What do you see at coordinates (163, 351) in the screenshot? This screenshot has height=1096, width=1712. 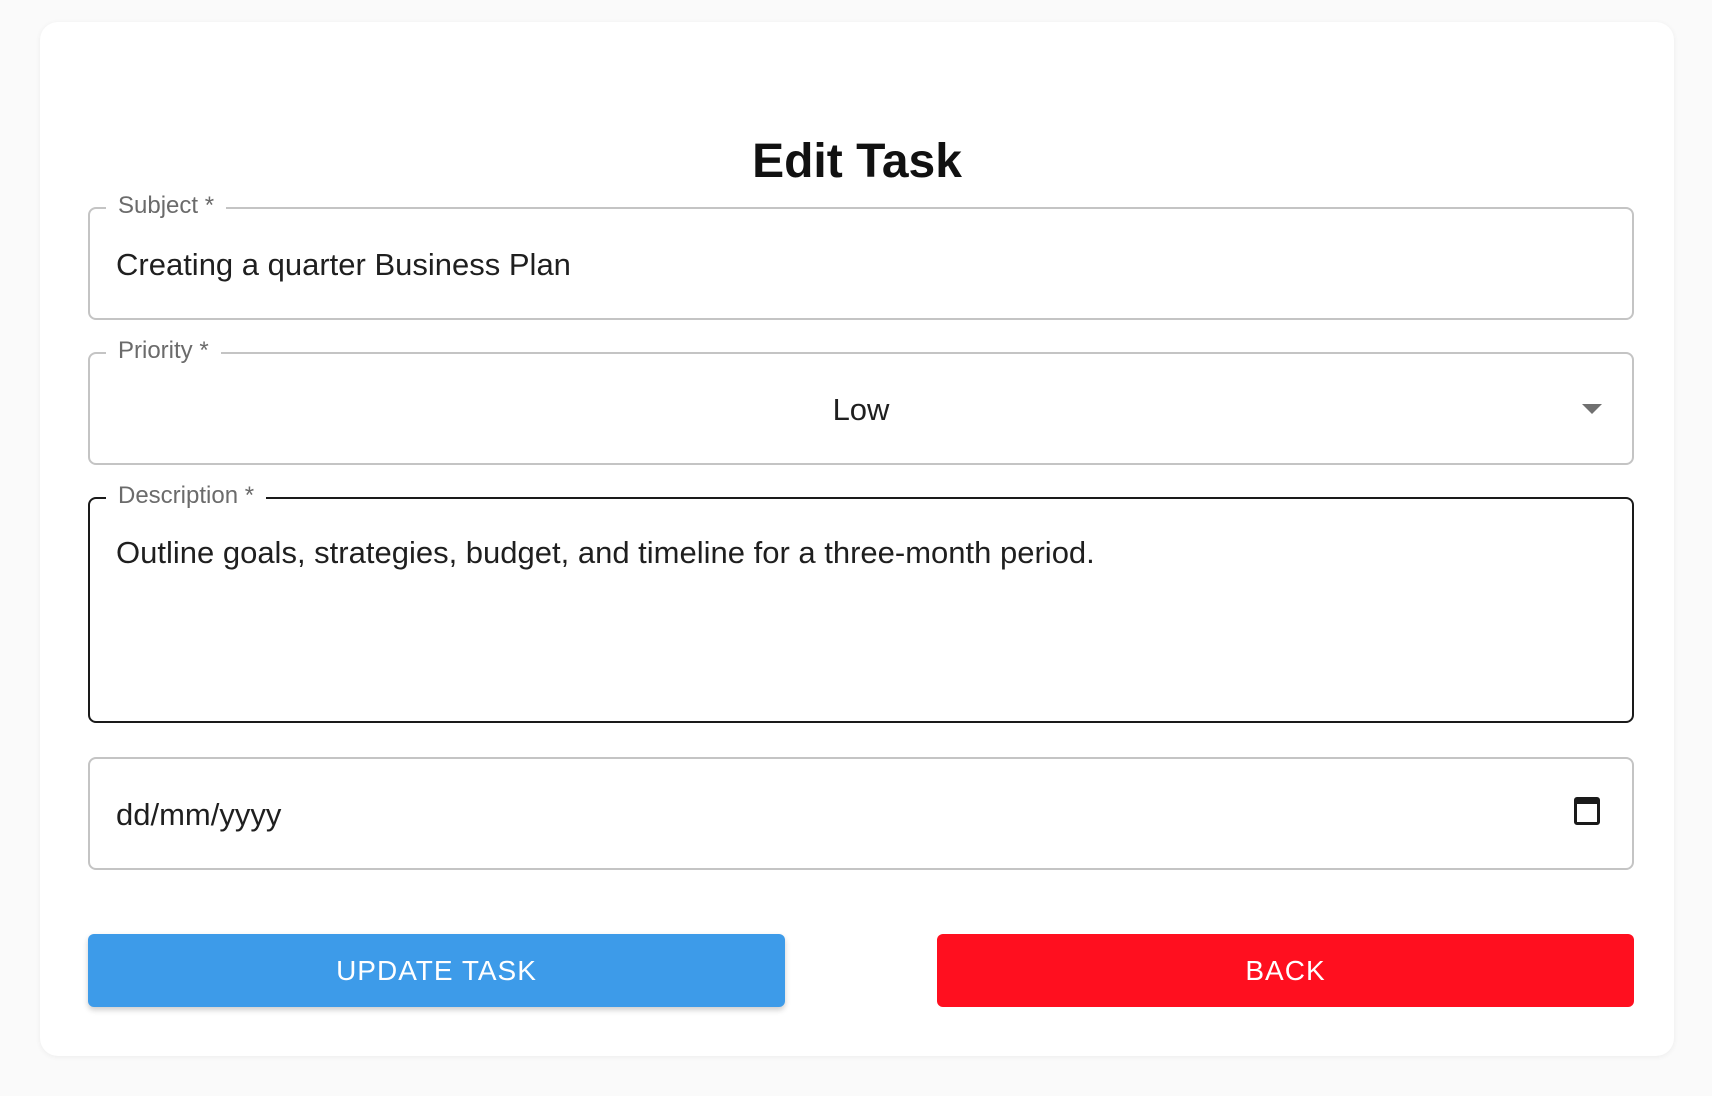 I see `priority-label: Priority *` at bounding box center [163, 351].